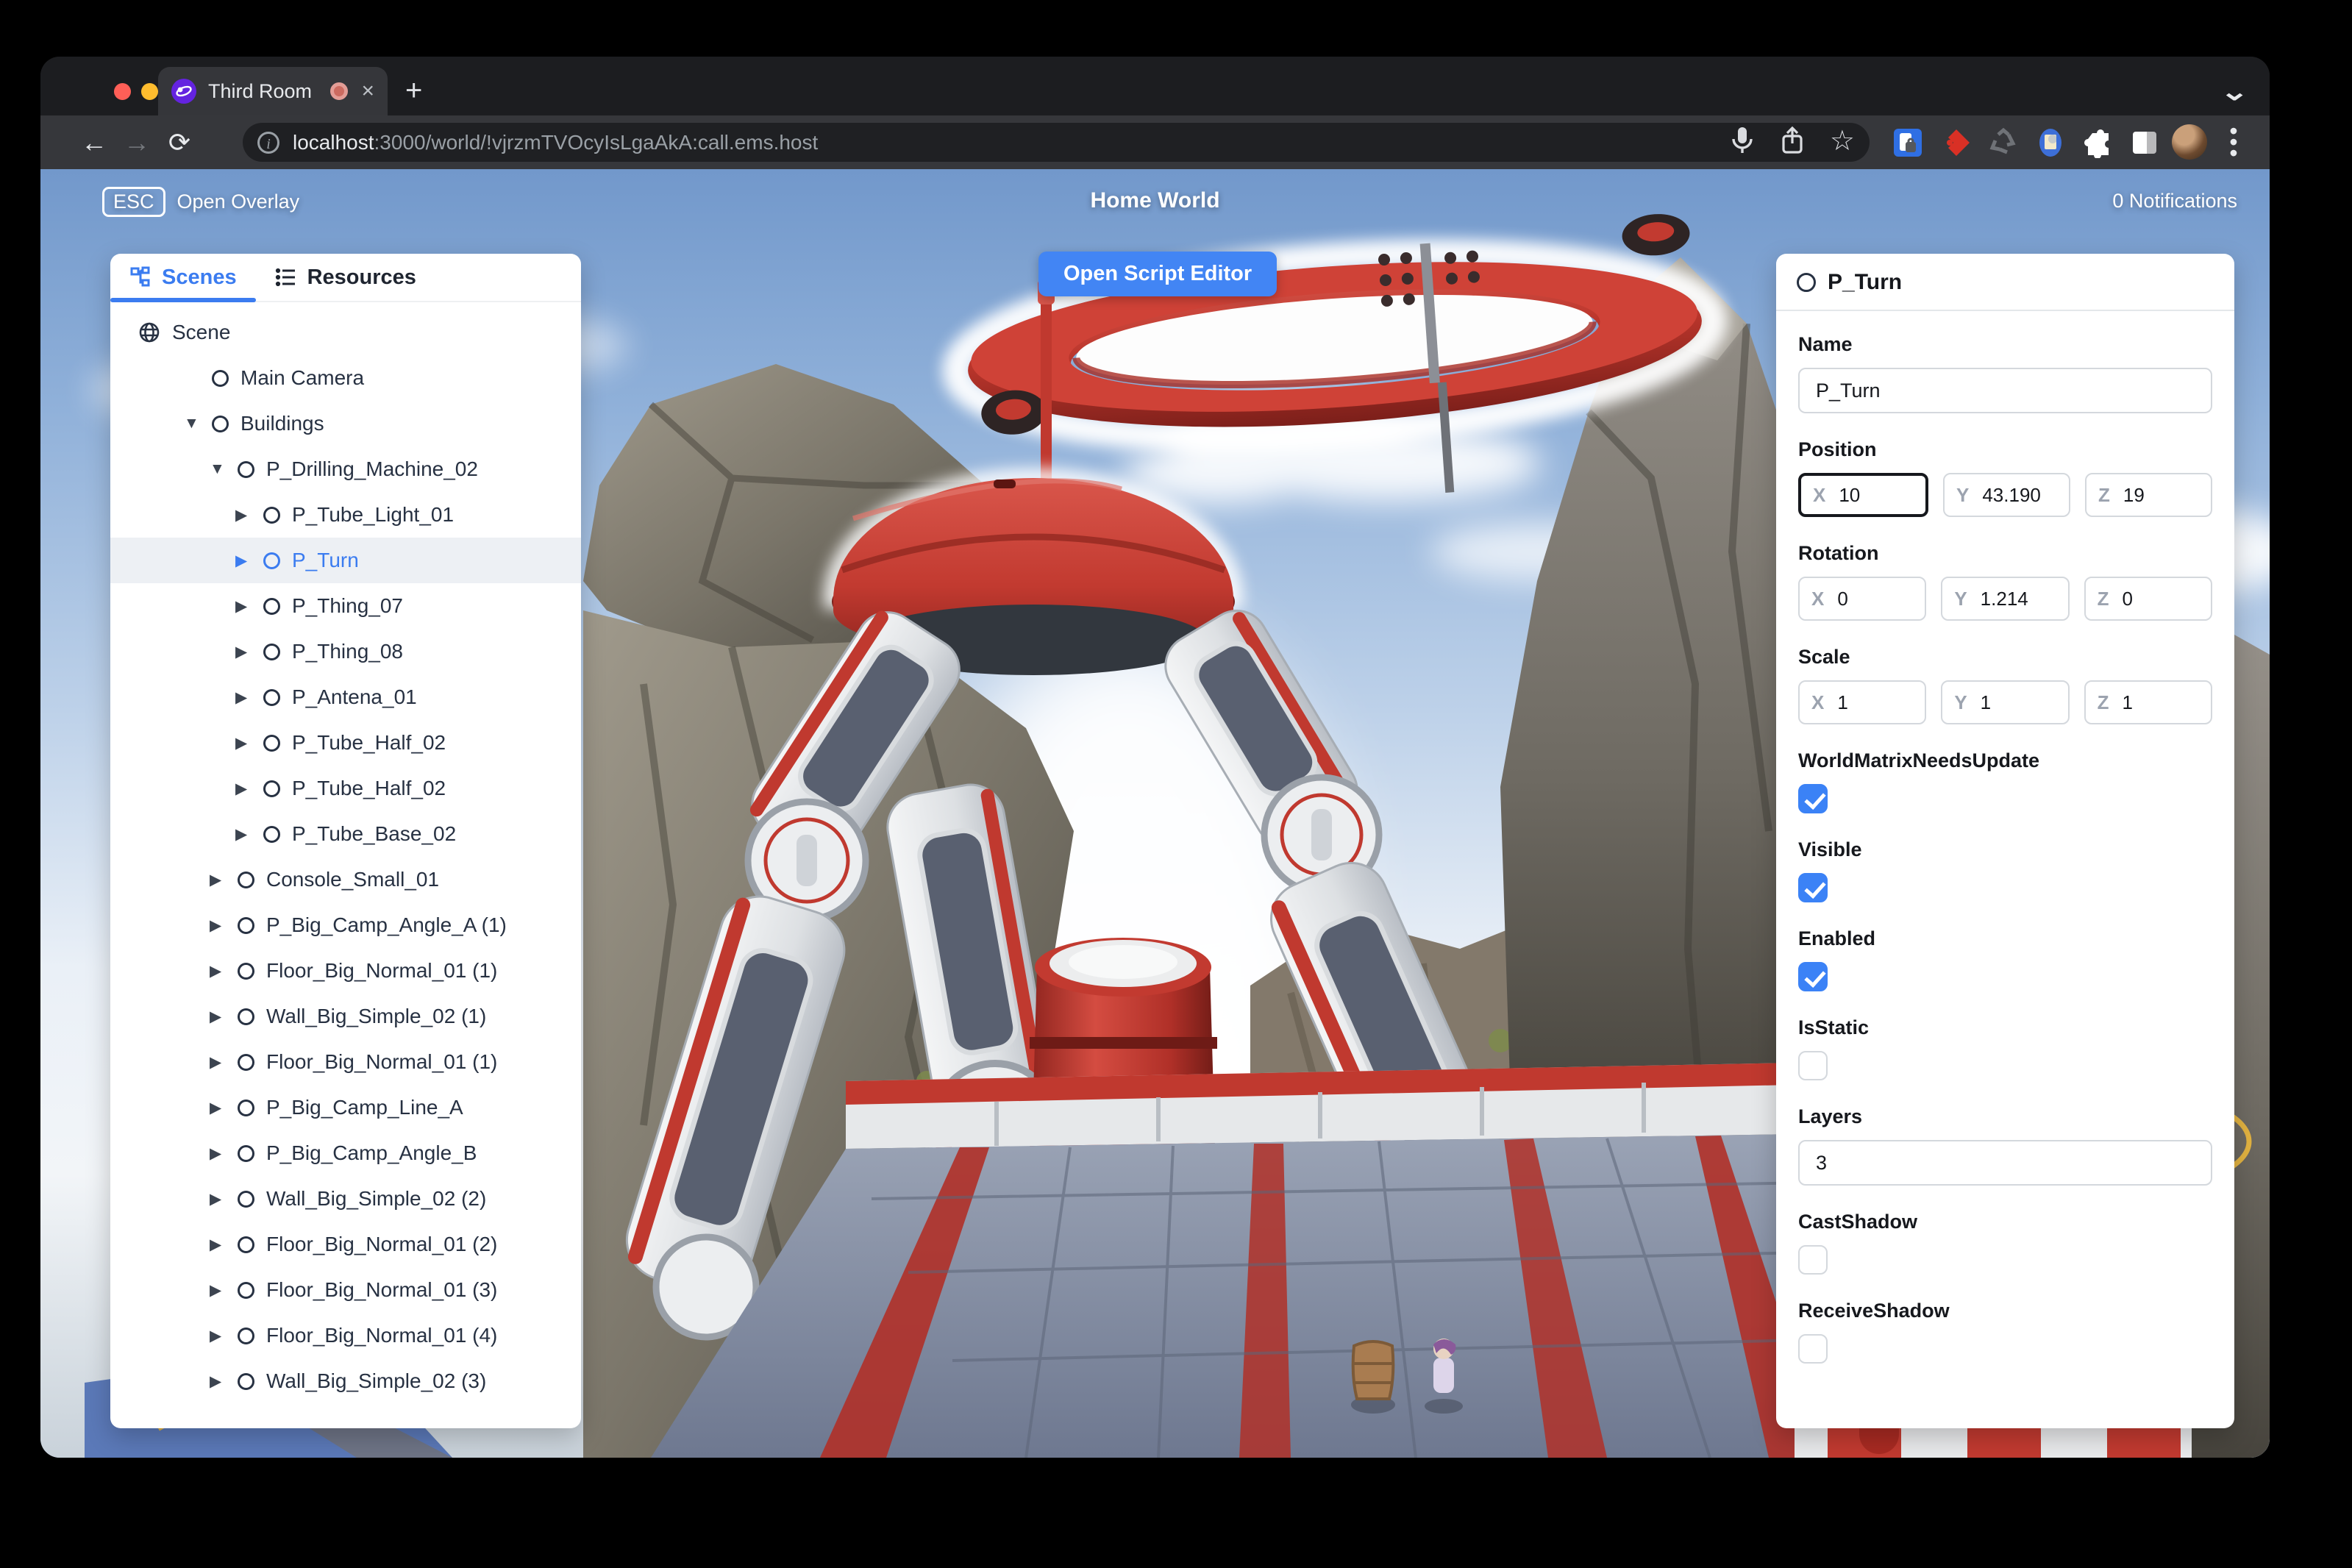  Describe the element at coordinates (345, 515) in the screenshot. I see `tree-item: ▶ P_Tube_Light_01` at that location.